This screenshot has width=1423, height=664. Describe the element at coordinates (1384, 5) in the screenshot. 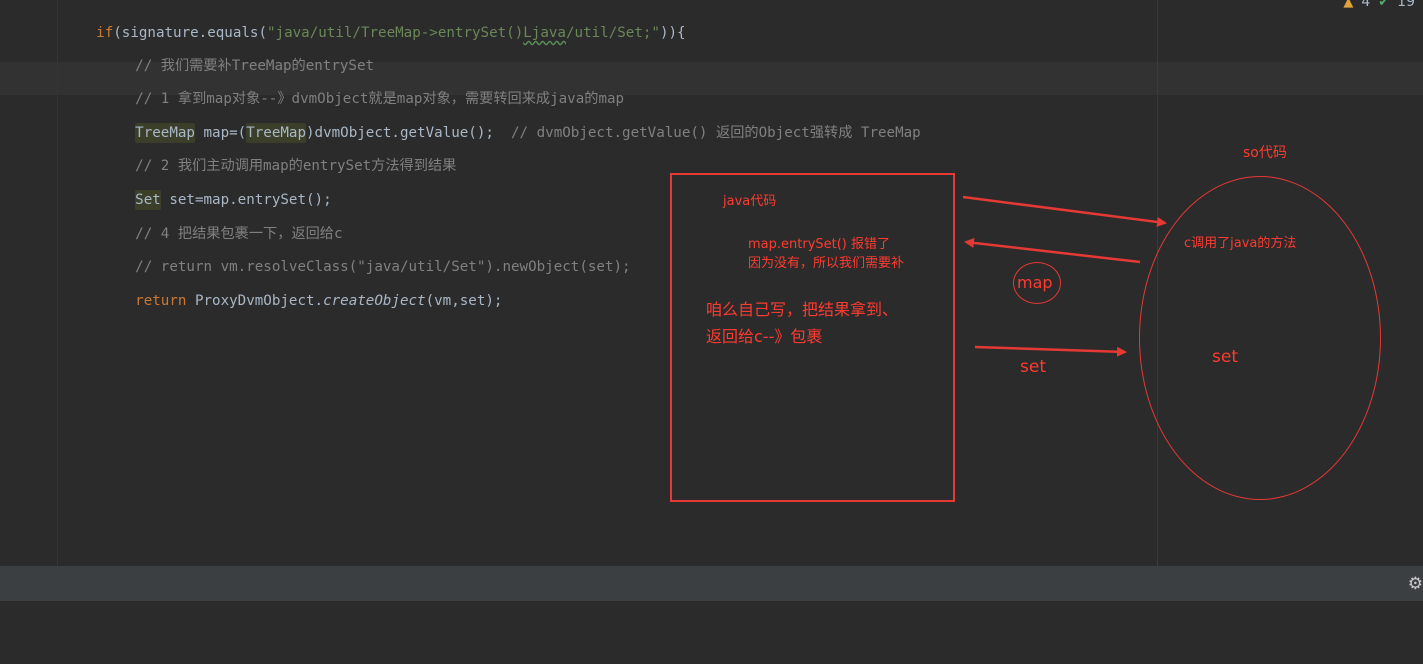

I see `check-icon: ✔` at that location.